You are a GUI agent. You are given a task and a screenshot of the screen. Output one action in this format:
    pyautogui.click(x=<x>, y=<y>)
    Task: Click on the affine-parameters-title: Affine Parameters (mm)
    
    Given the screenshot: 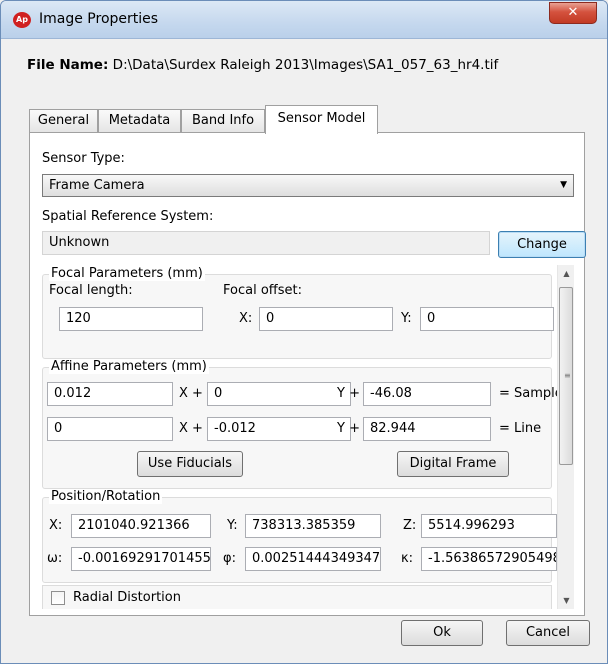 What is the action you would take?
    pyautogui.click(x=129, y=366)
    